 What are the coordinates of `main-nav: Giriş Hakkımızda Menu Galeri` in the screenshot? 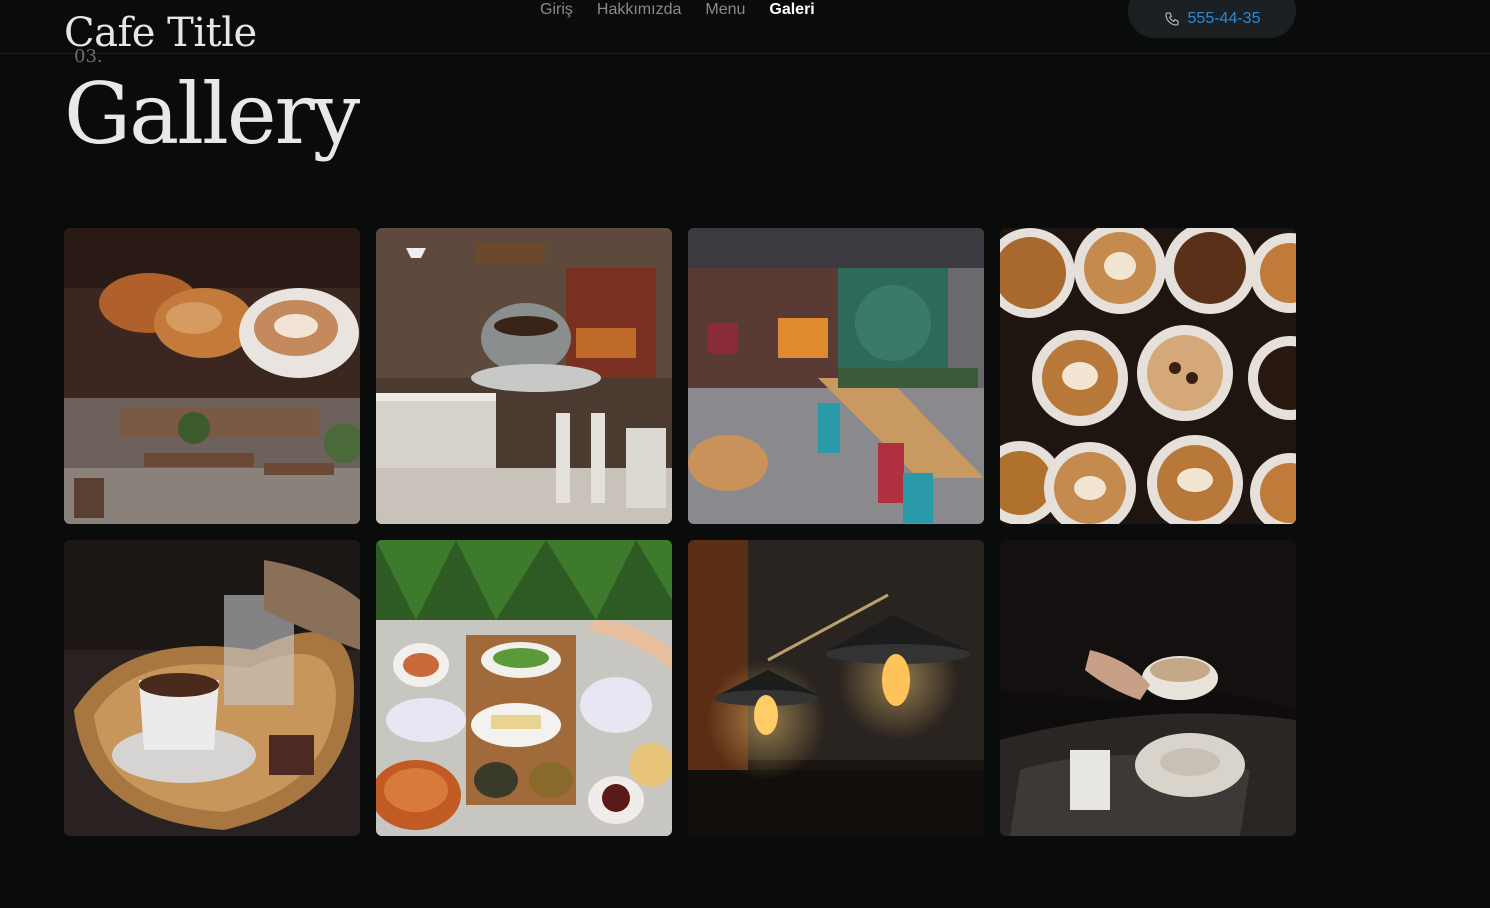 It's located at (677, 10).